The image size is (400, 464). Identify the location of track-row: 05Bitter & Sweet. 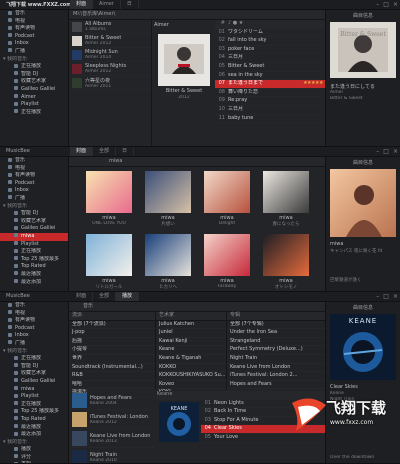
(270, 67).